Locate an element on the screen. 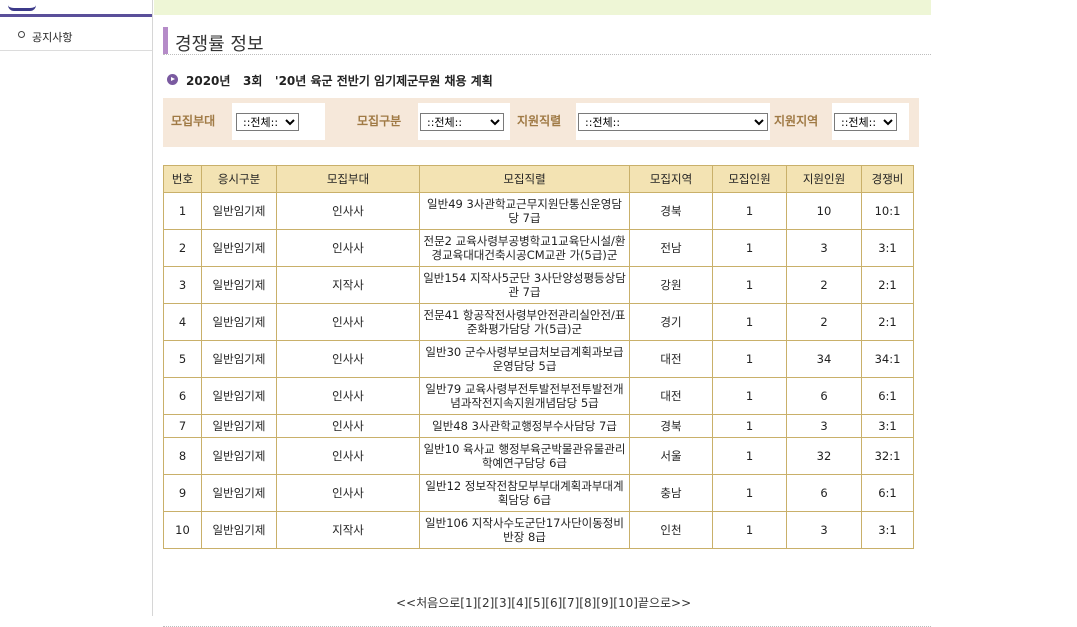 This screenshot has height=627, width=1077. filter-box-type: ::전체:: is located at coordinates (464, 121).